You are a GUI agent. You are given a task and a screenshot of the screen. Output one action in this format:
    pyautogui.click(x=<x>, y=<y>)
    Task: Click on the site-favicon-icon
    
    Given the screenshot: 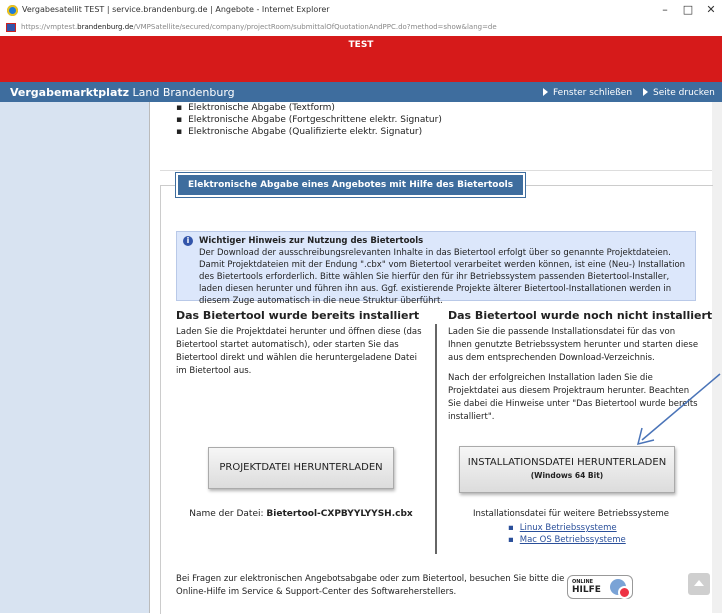 What is the action you would take?
    pyautogui.click(x=11, y=27)
    